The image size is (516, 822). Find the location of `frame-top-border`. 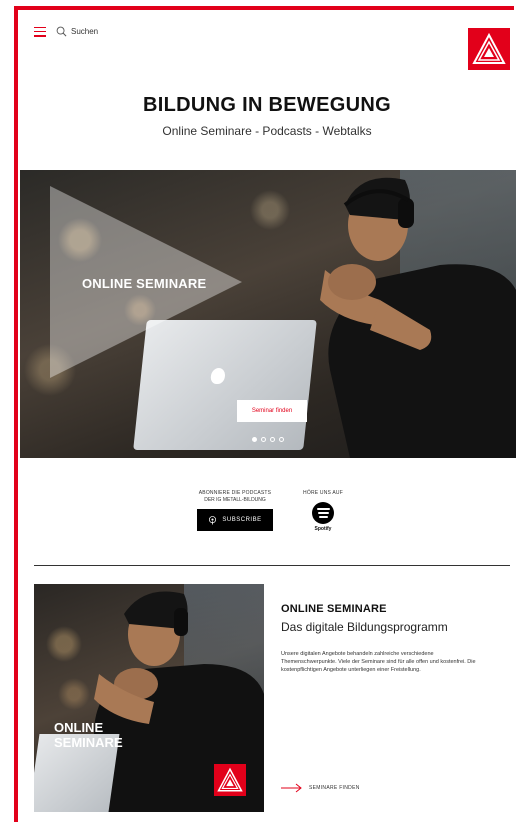

frame-top-border is located at coordinates (264, 8).